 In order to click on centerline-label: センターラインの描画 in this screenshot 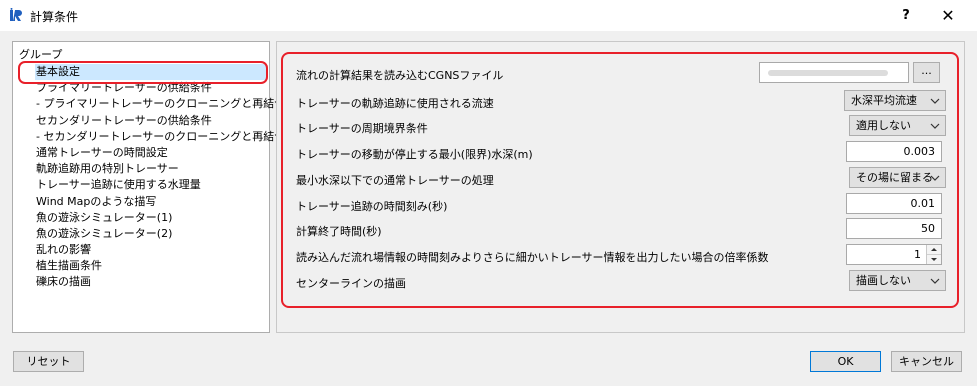, I will do `click(351, 283)`.